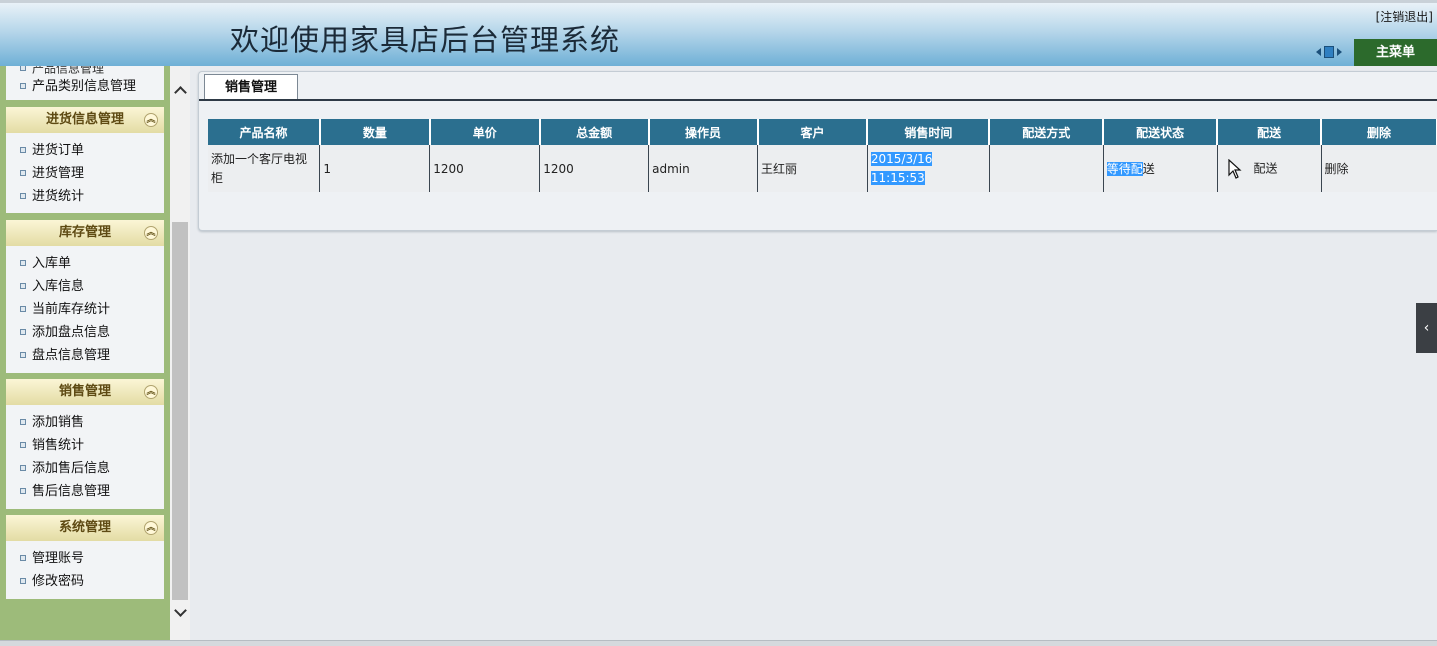 This screenshot has height=646, width=1437. What do you see at coordinates (85, 173) in the screenshot?
I see `sidebar-item-purchase-manage: 进货管理` at bounding box center [85, 173].